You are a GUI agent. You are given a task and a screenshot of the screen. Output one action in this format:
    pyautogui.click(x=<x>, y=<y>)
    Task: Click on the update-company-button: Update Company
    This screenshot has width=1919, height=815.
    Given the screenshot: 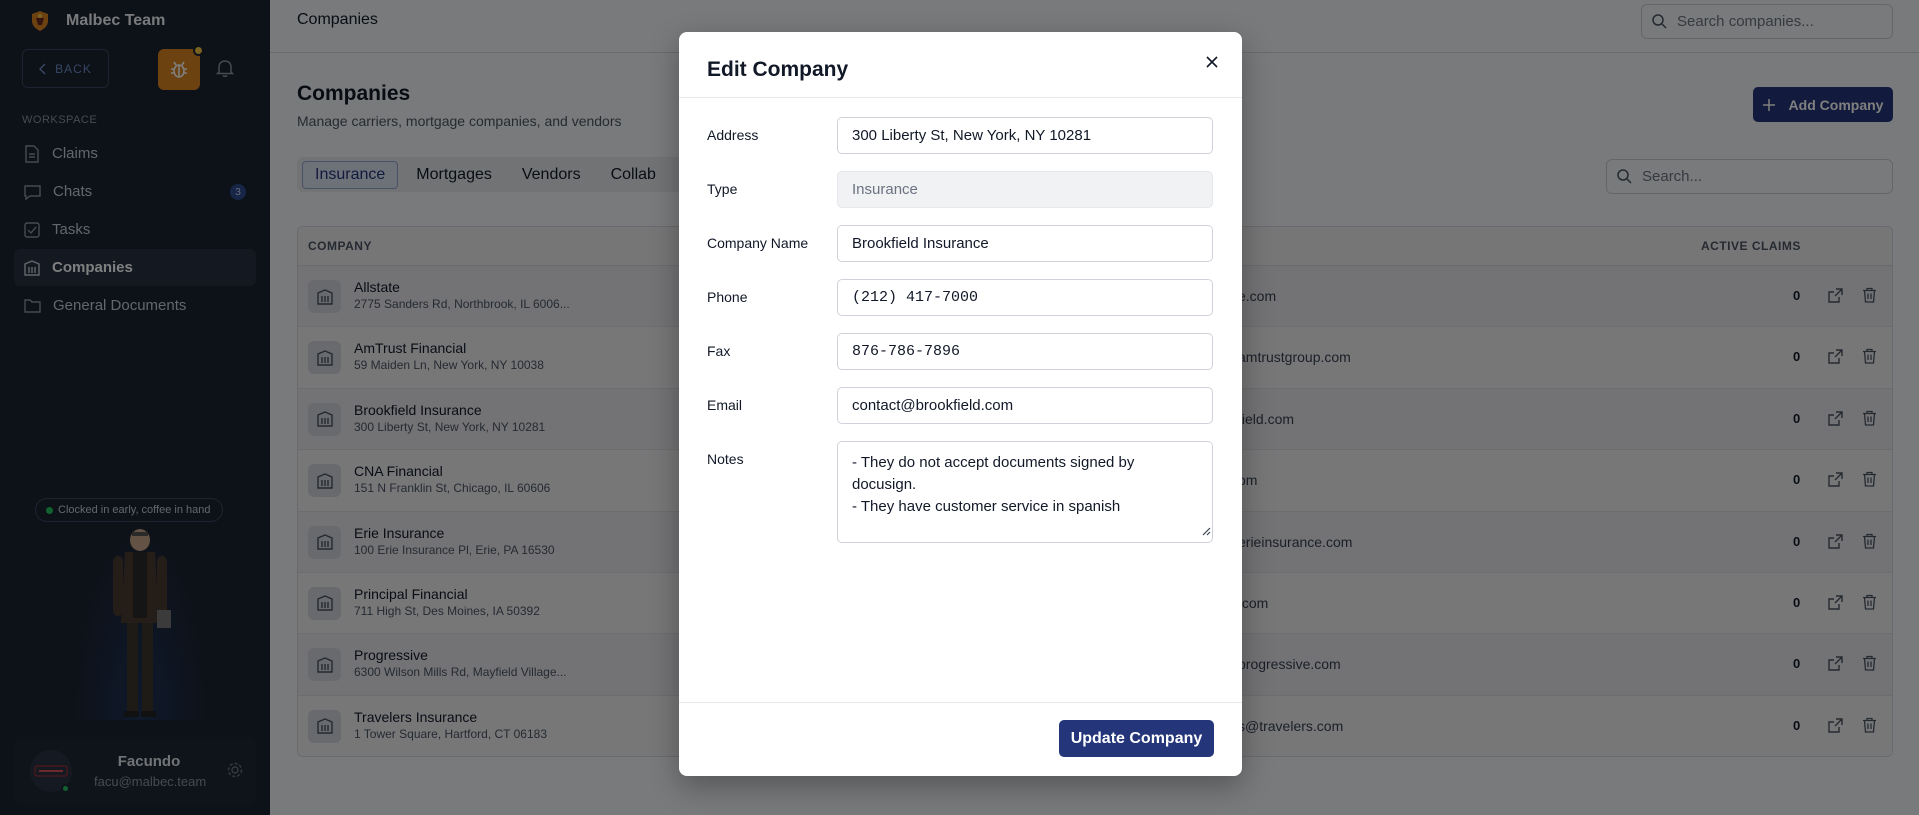 What is the action you would take?
    pyautogui.click(x=1136, y=738)
    